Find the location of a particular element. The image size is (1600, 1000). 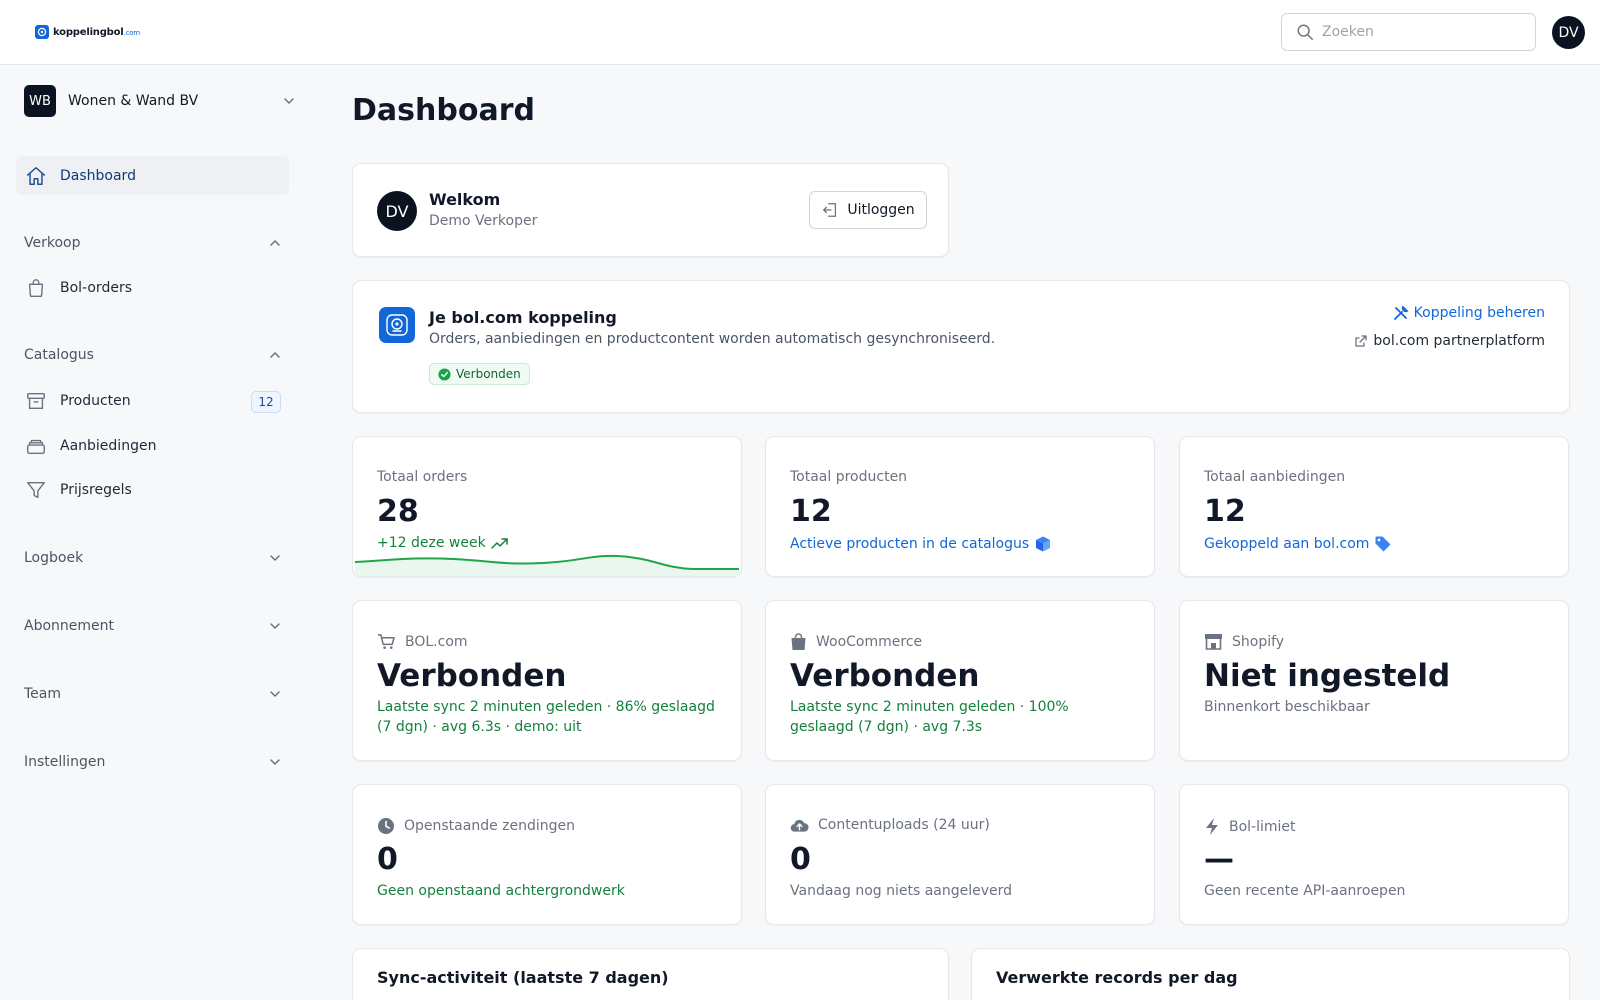

manage-connection-link: Koppeling beheren is located at coordinates (1469, 313).